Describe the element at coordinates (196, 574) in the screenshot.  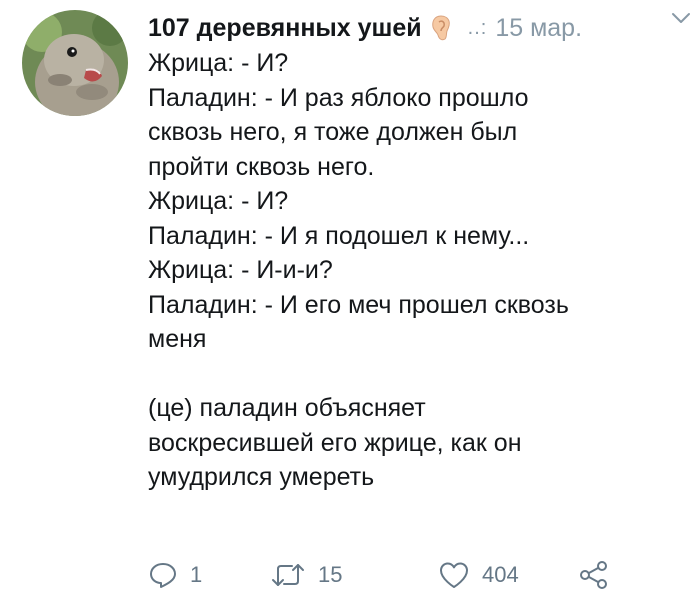
I see `reply-count: 1` at that location.